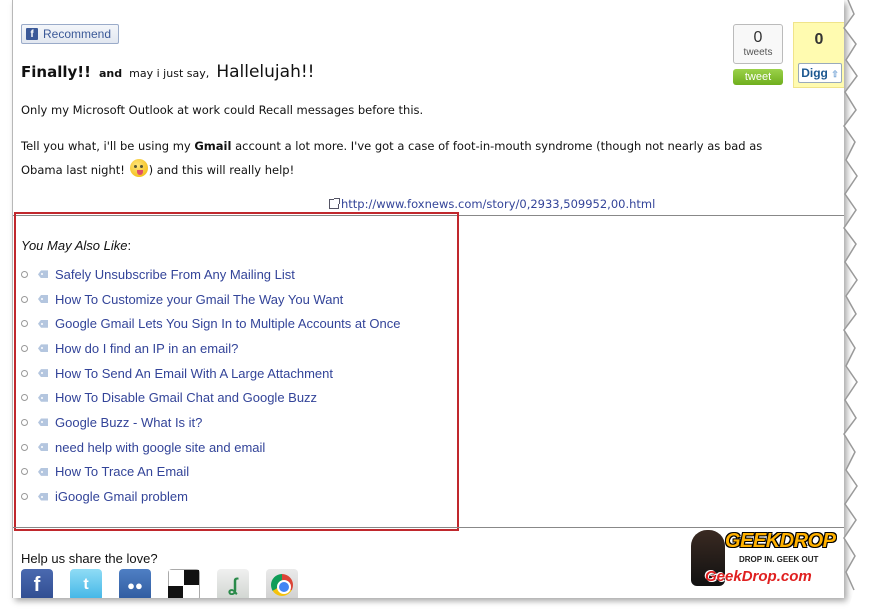  I want to click on title-and: and, so click(110, 73).